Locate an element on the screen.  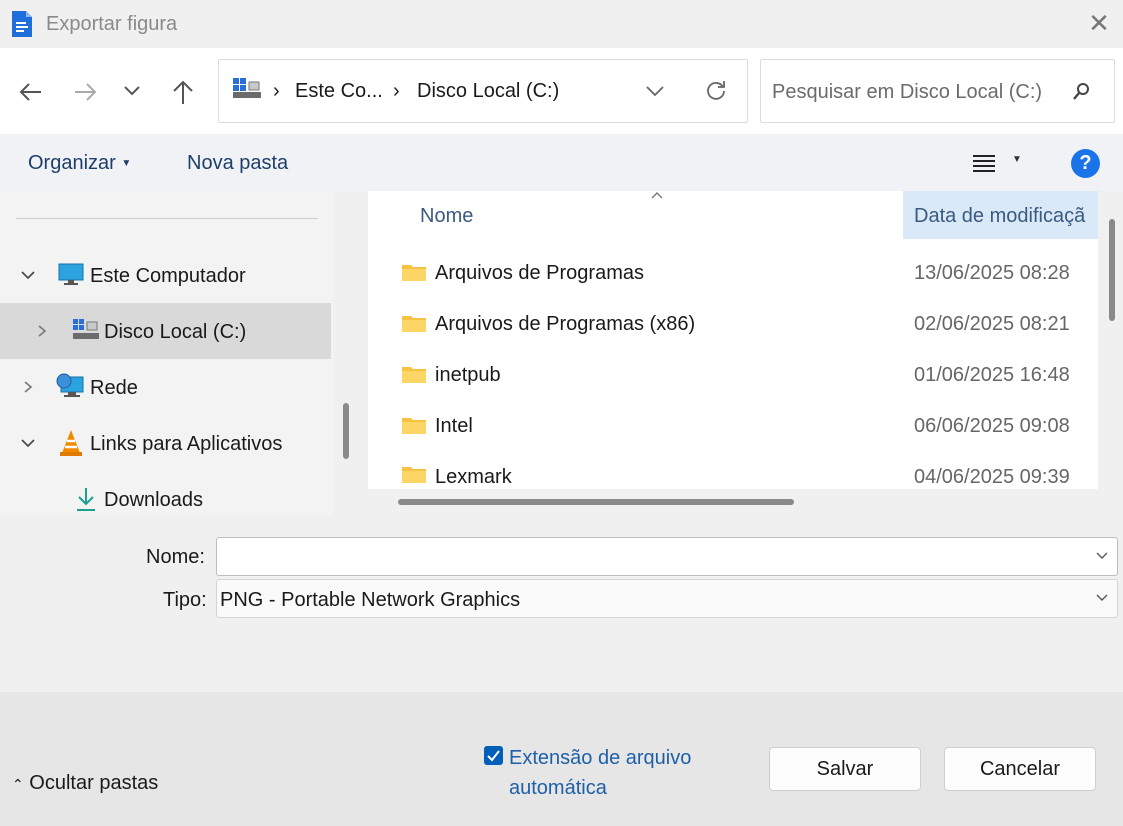
back-arrow-icon is located at coordinates (31, 92).